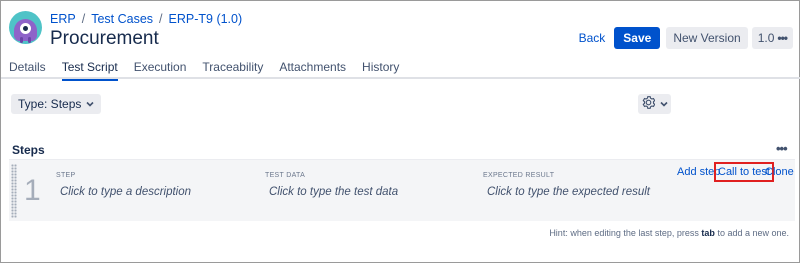 This screenshot has height=263, width=800. What do you see at coordinates (14, 191) in the screenshot?
I see `drag-handle-icon` at bounding box center [14, 191].